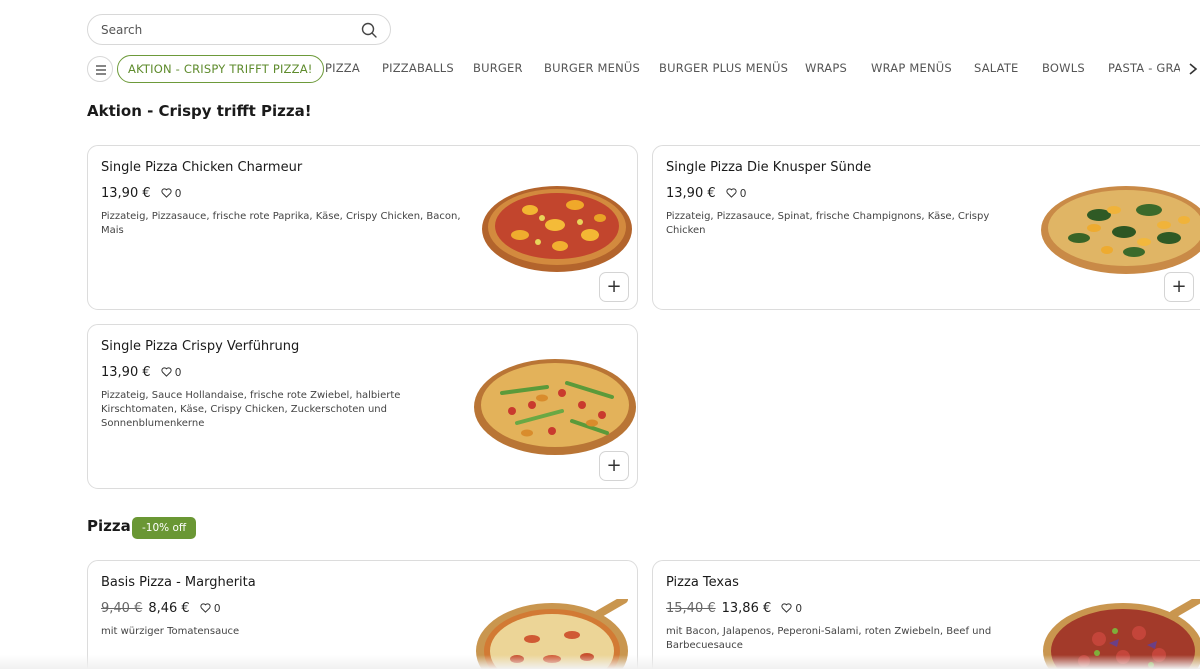  I want to click on hamburger-menu-icon, so click(101, 70).